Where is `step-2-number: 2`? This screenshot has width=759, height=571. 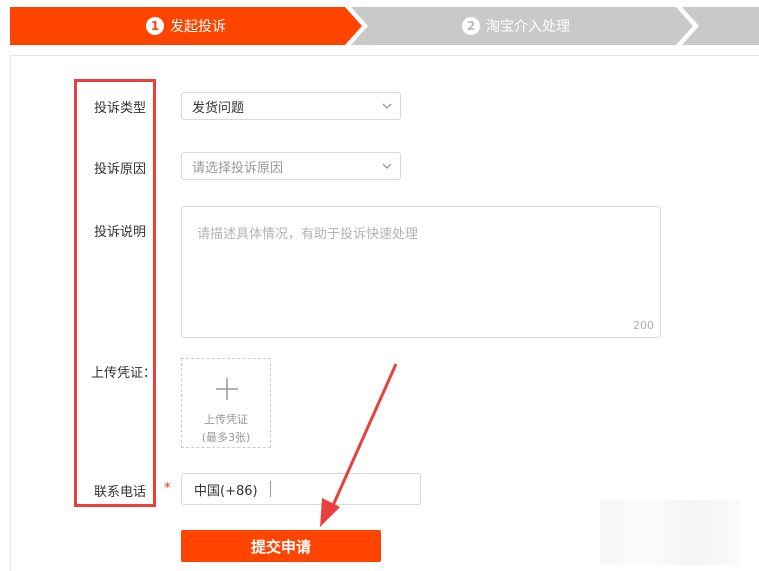 step-2-number: 2 is located at coordinates (471, 26).